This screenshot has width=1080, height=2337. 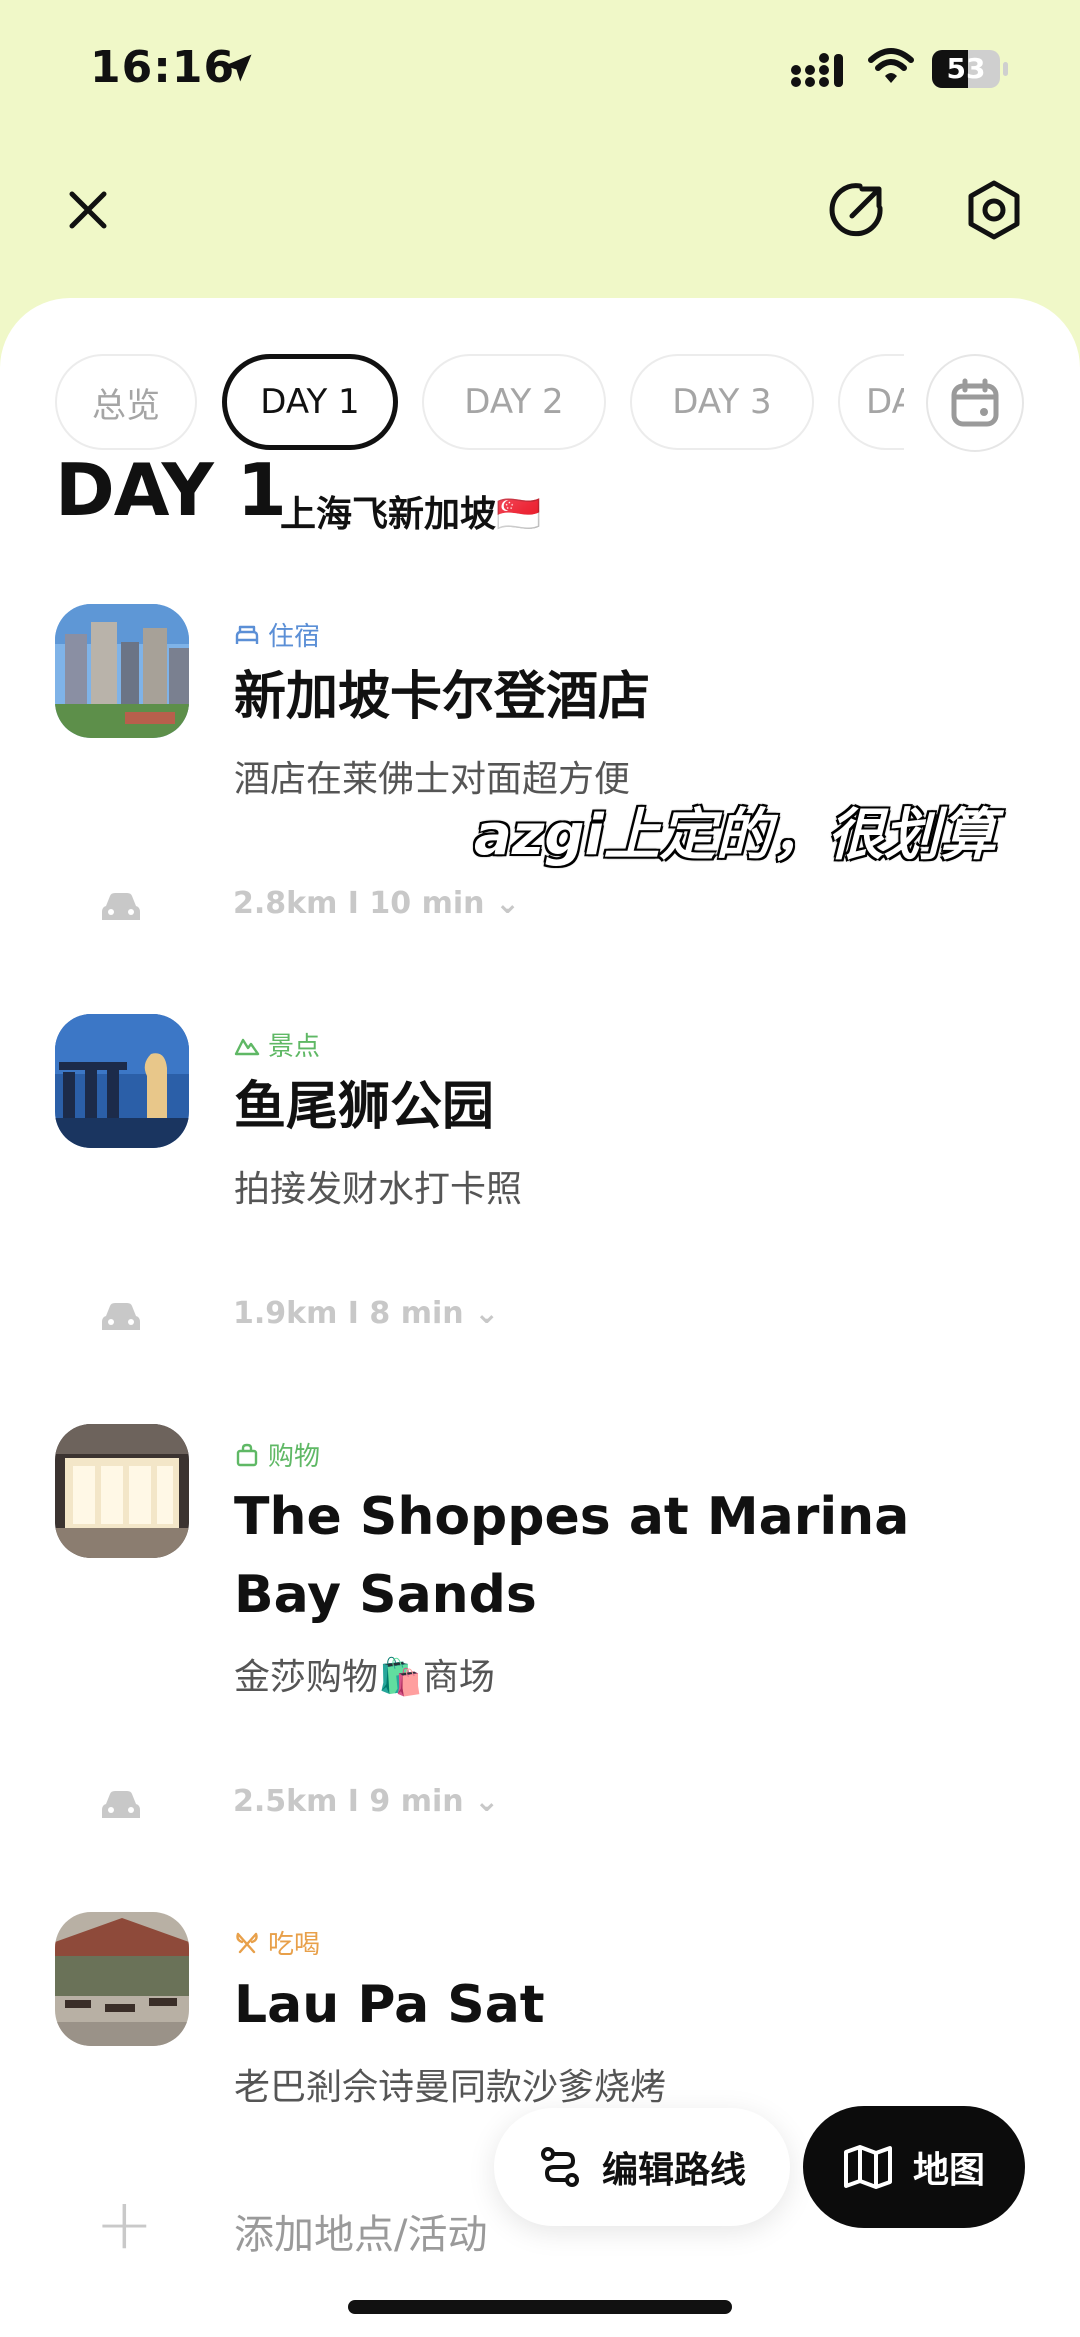 What do you see at coordinates (948, 2170) in the screenshot?
I see `map-label: 地图` at bounding box center [948, 2170].